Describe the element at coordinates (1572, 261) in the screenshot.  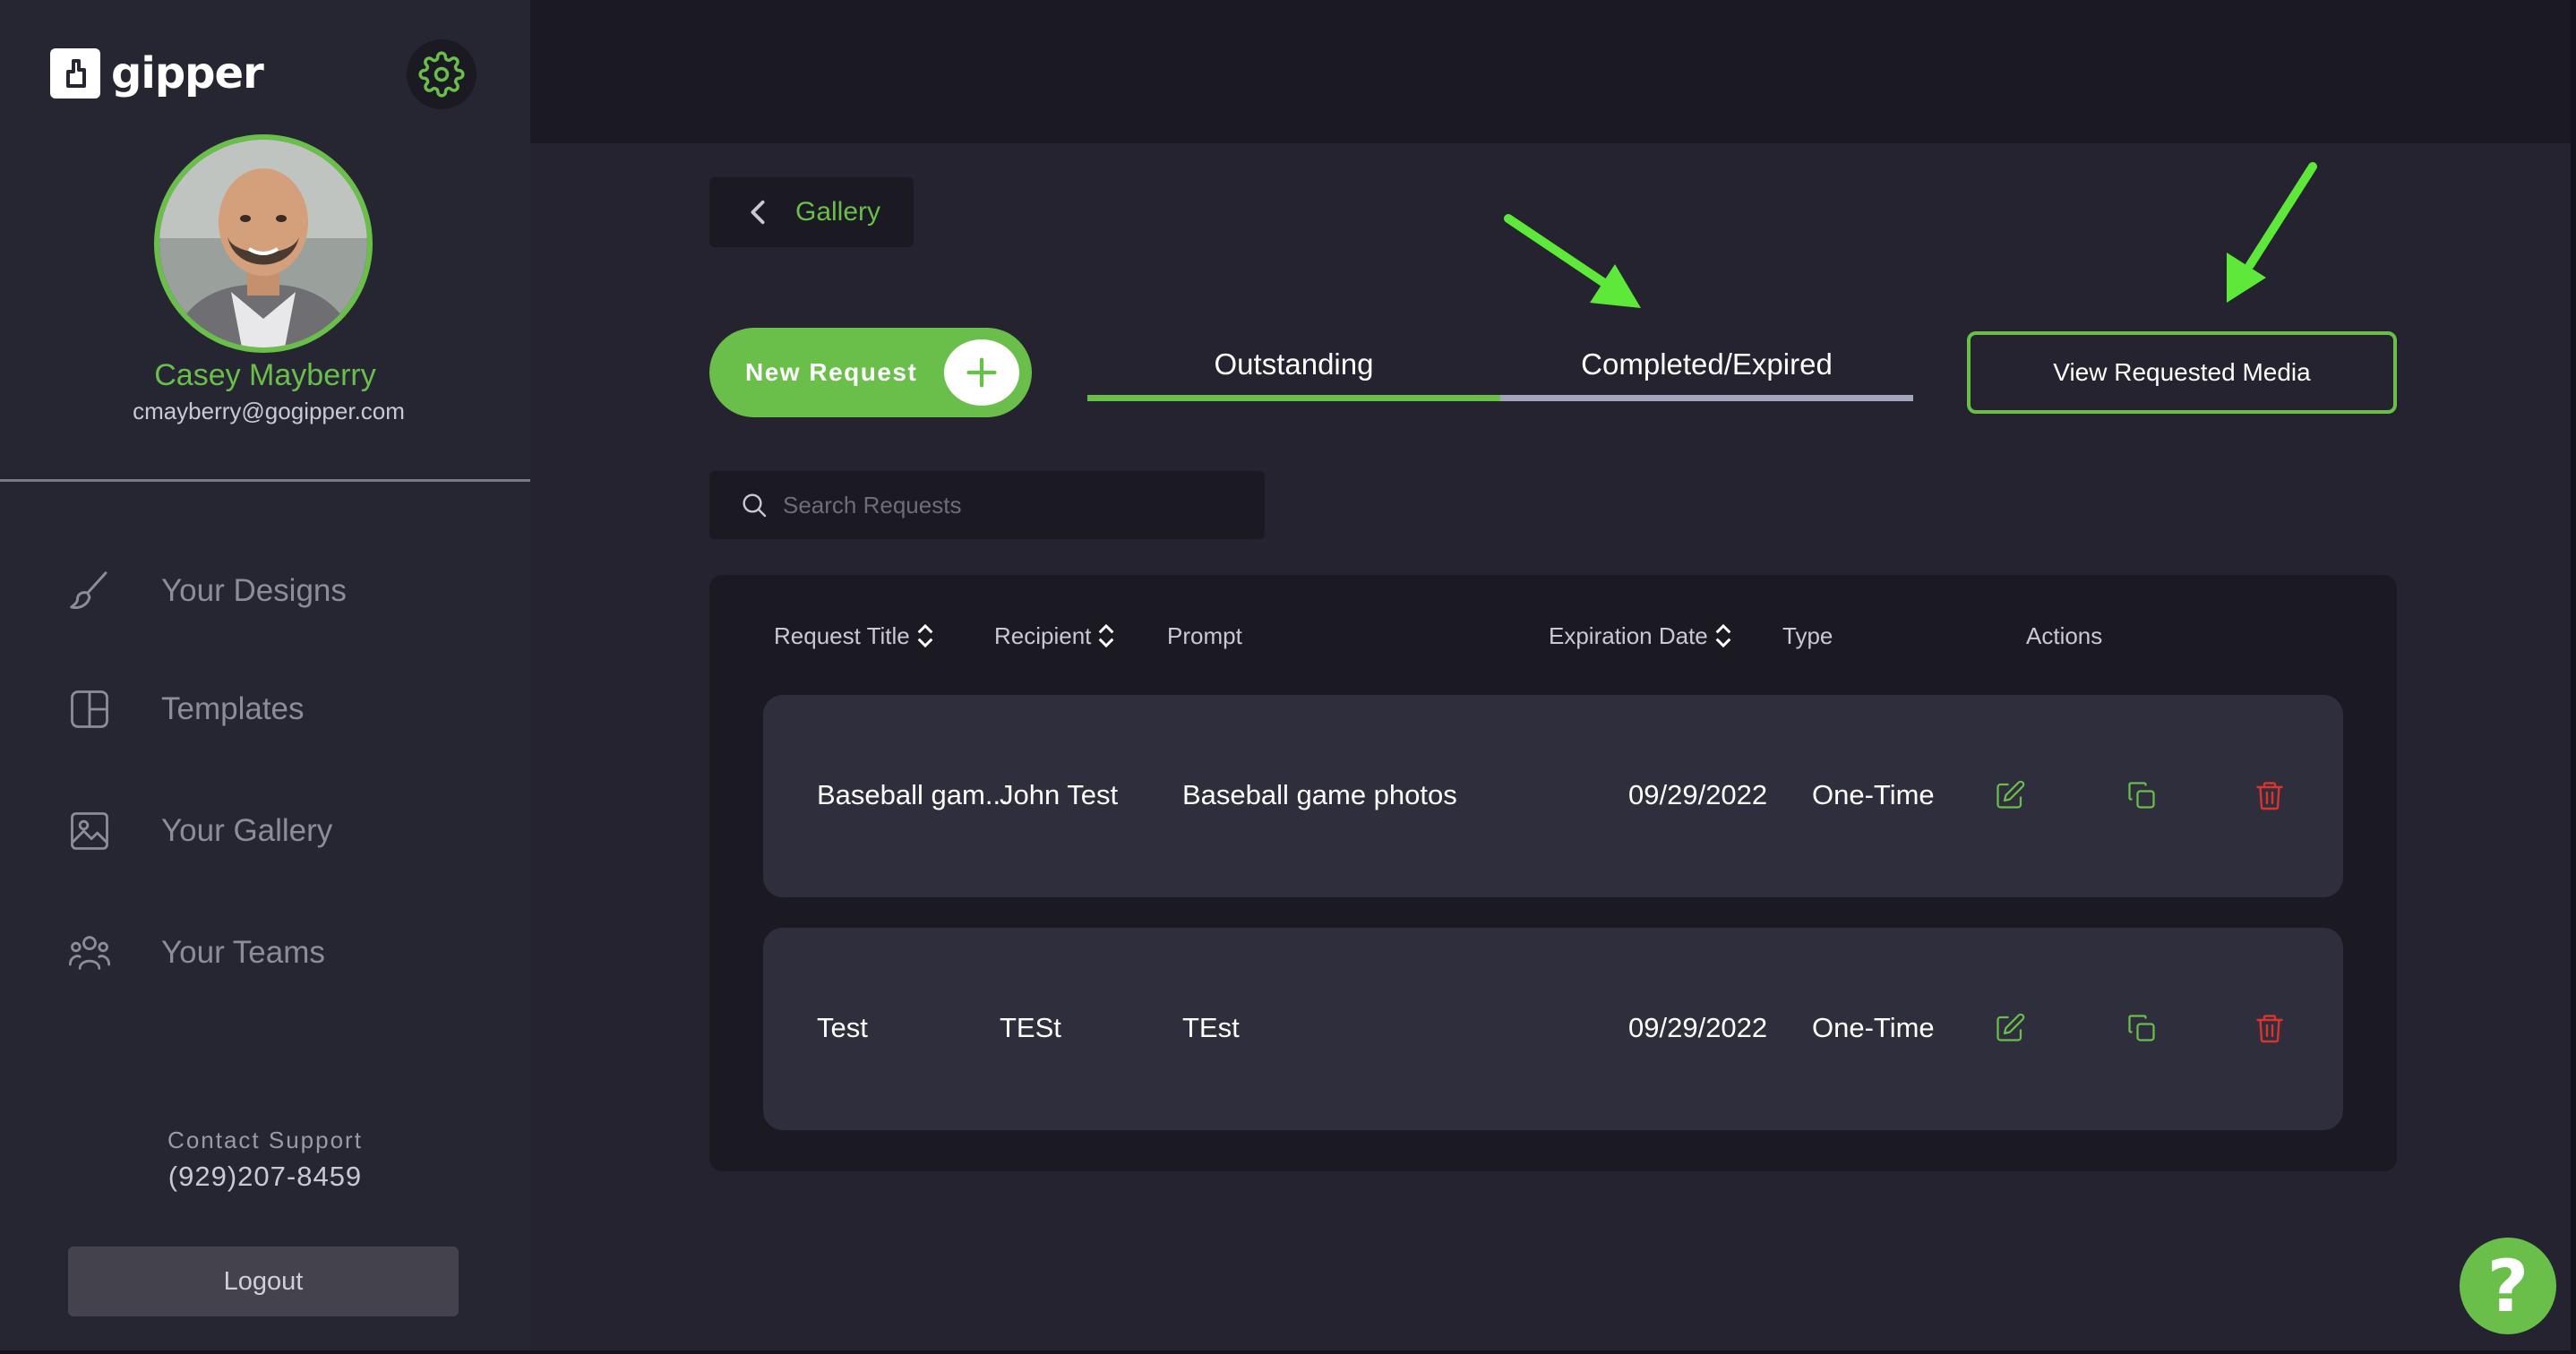
I see `annotation-arrow-completed-tab` at that location.